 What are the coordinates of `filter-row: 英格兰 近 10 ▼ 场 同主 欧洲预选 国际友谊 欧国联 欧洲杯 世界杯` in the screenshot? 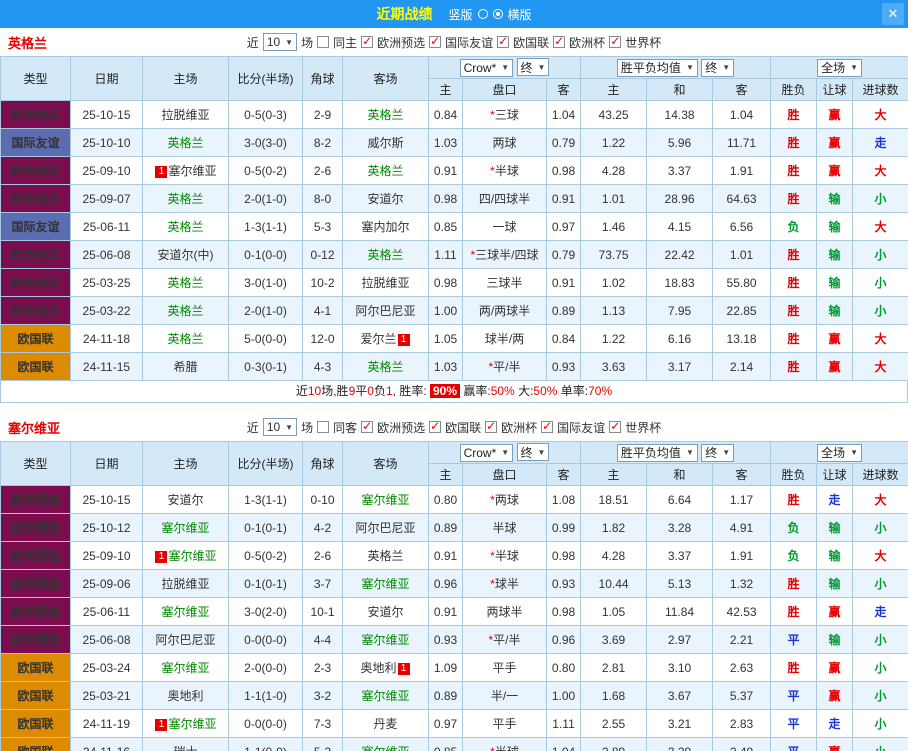 It's located at (454, 42).